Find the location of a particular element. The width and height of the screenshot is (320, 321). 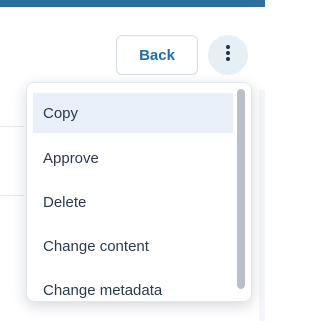

menu-item-label: Change metadata is located at coordinates (103, 290).